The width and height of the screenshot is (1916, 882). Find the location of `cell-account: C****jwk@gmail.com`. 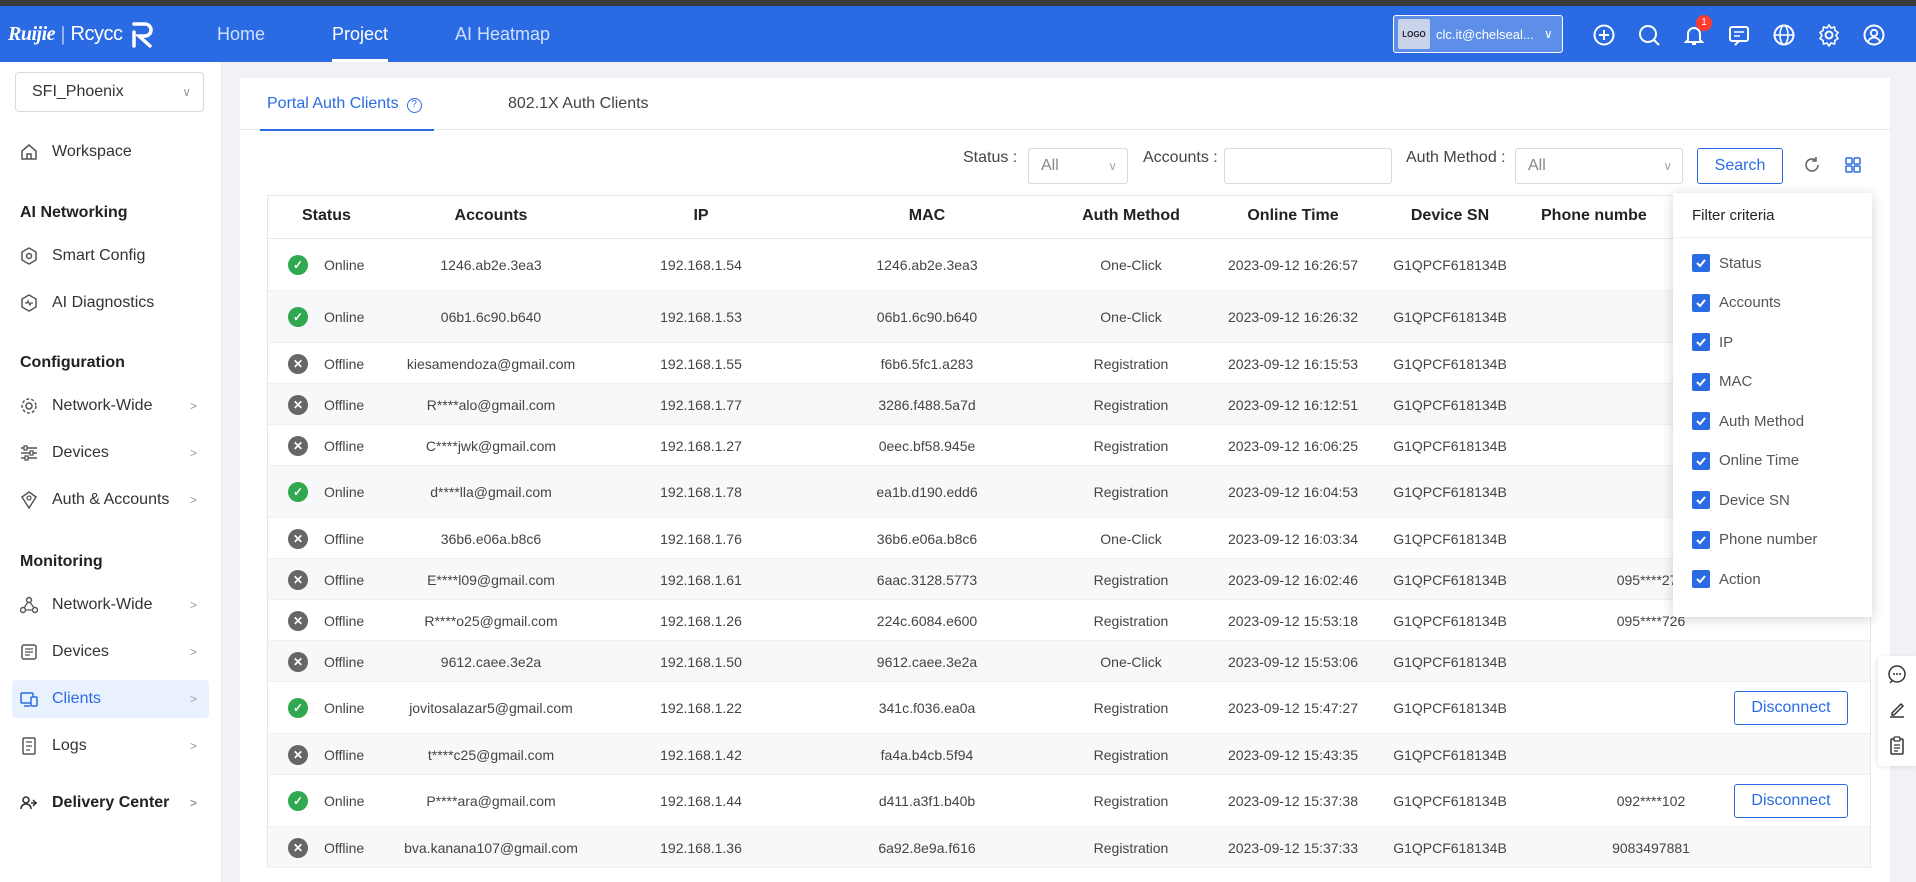

cell-account: C****jwk@gmail.com is located at coordinates (491, 446).